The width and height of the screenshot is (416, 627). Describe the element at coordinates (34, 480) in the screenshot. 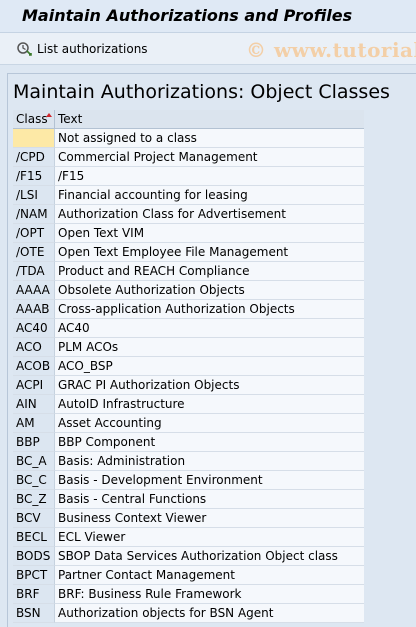

I see `class-cell: BC_C` at that location.